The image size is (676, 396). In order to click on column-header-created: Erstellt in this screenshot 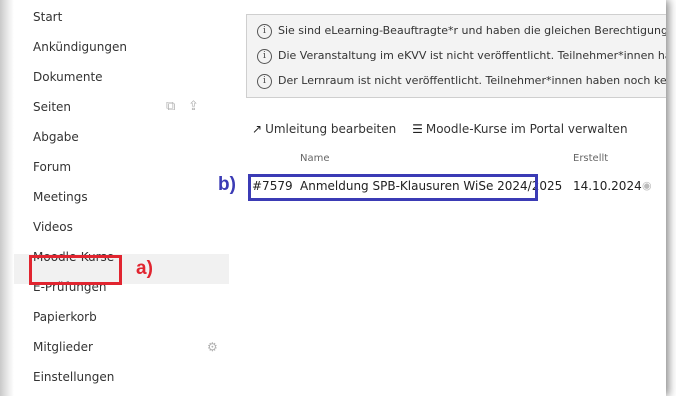, I will do `click(591, 158)`.